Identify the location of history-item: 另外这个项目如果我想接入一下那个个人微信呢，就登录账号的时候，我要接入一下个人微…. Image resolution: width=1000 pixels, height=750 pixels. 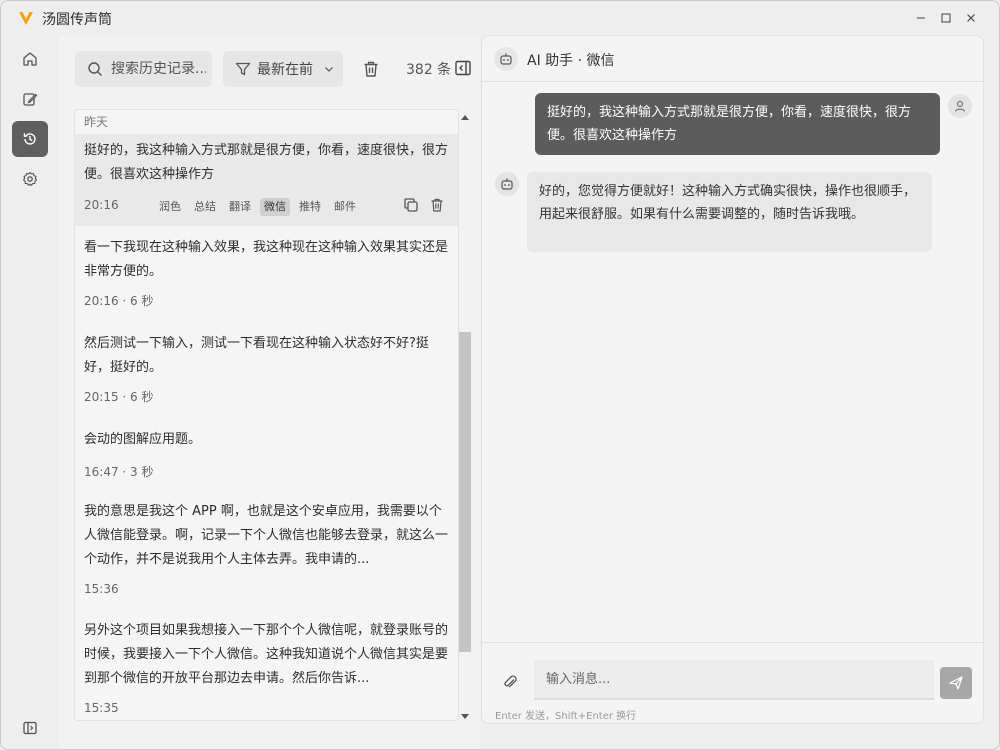
(266, 667).